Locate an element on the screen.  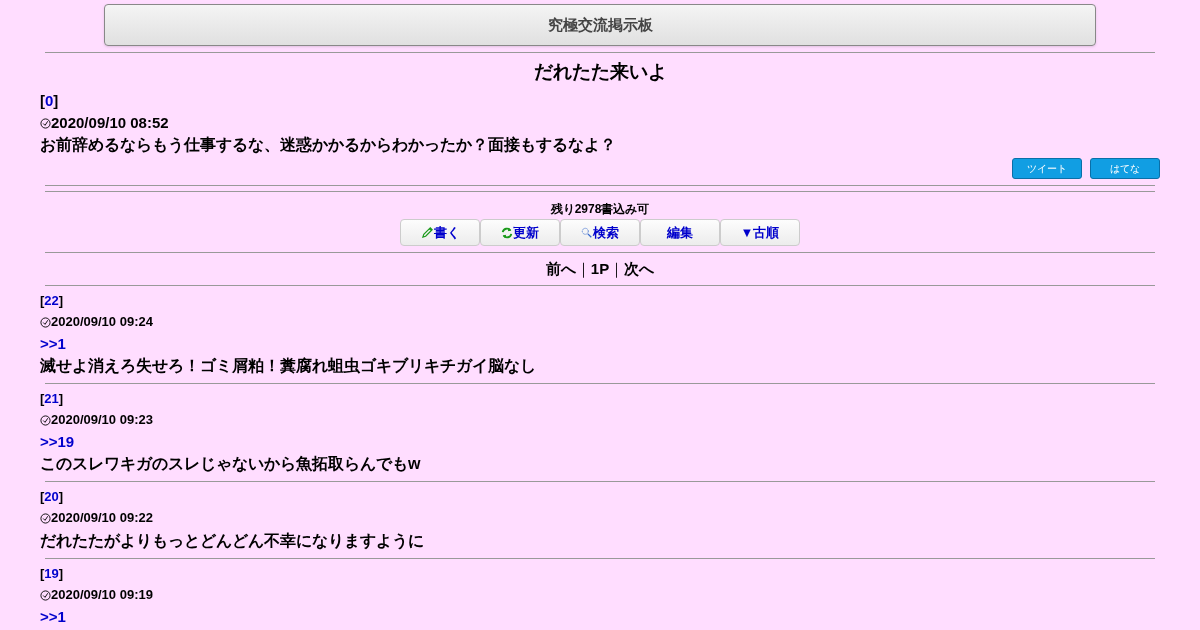
pager-link: 次へ is located at coordinates (639, 269).